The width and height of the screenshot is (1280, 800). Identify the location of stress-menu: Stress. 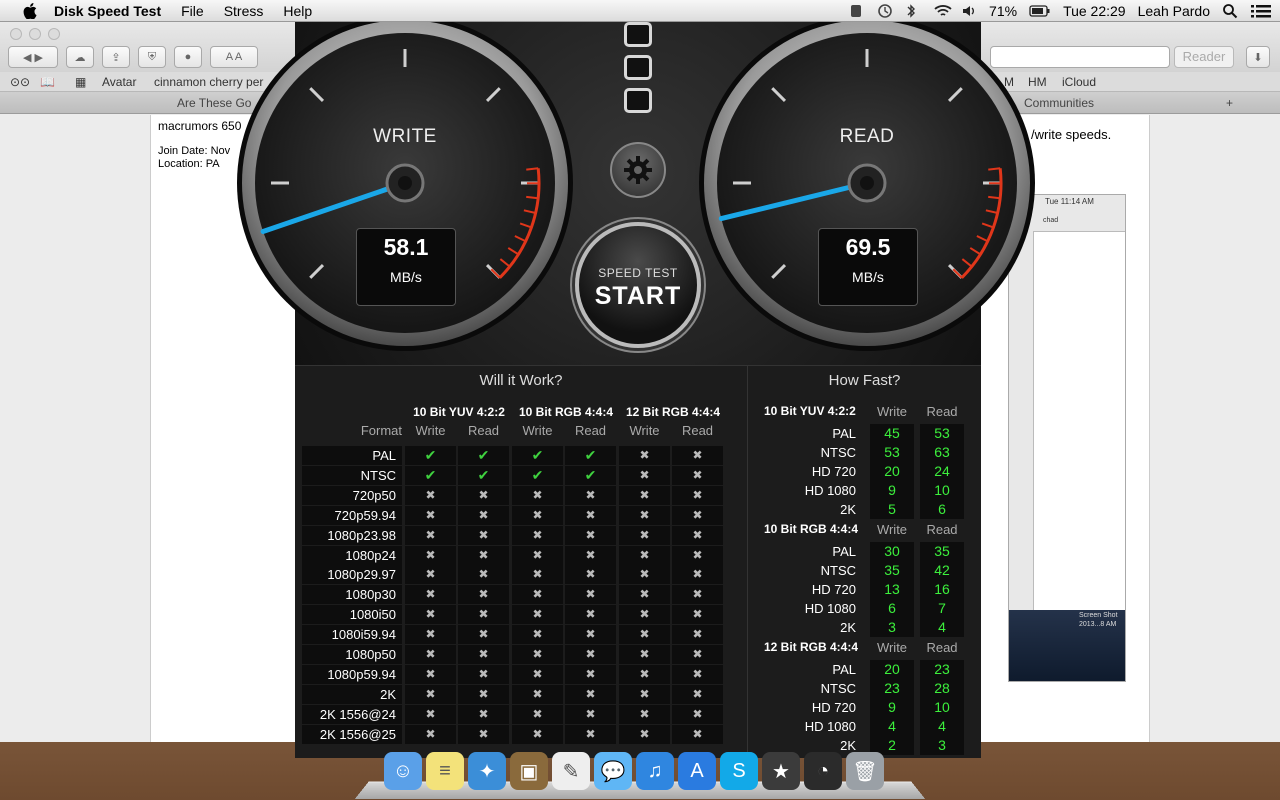
(244, 11).